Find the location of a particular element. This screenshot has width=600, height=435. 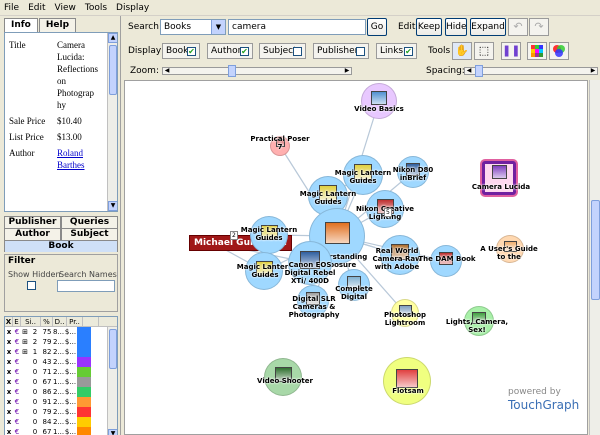

info-value-line: Barthes is located at coordinates (81, 165).